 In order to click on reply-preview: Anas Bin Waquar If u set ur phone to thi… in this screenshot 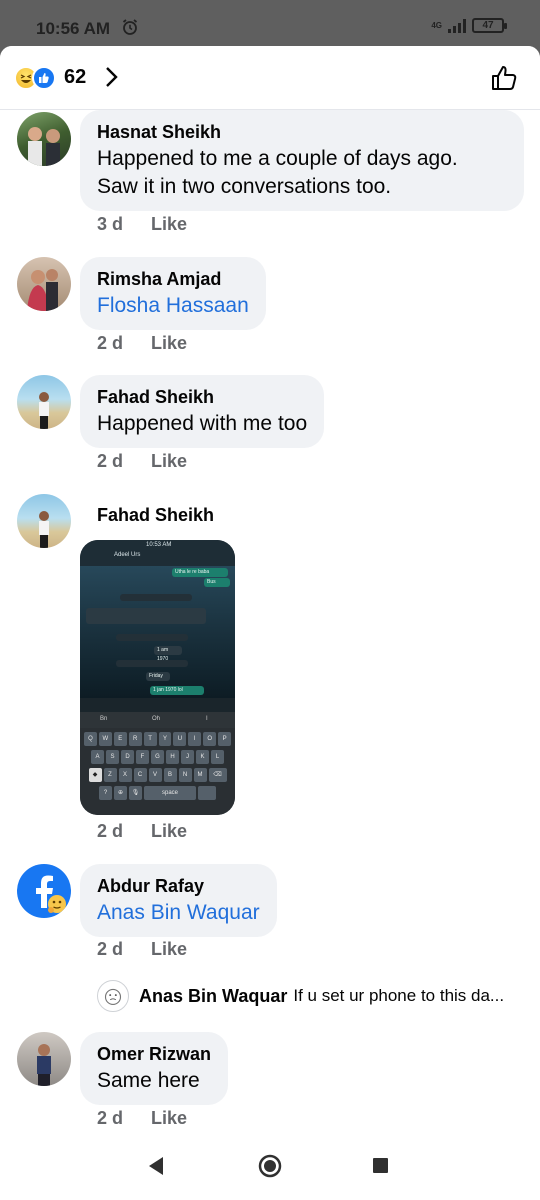, I will do `click(312, 996)`.